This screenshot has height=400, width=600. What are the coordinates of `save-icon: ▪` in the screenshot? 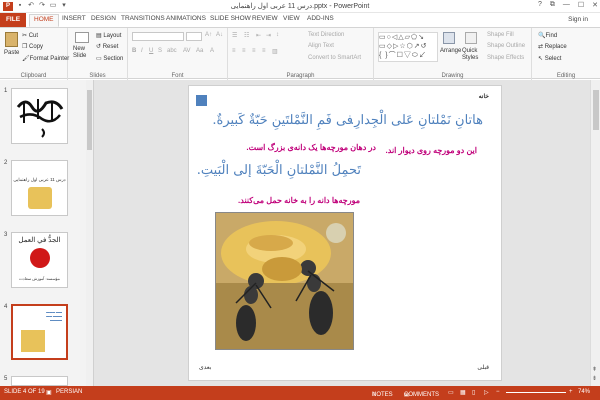 It's located at (20, 6).